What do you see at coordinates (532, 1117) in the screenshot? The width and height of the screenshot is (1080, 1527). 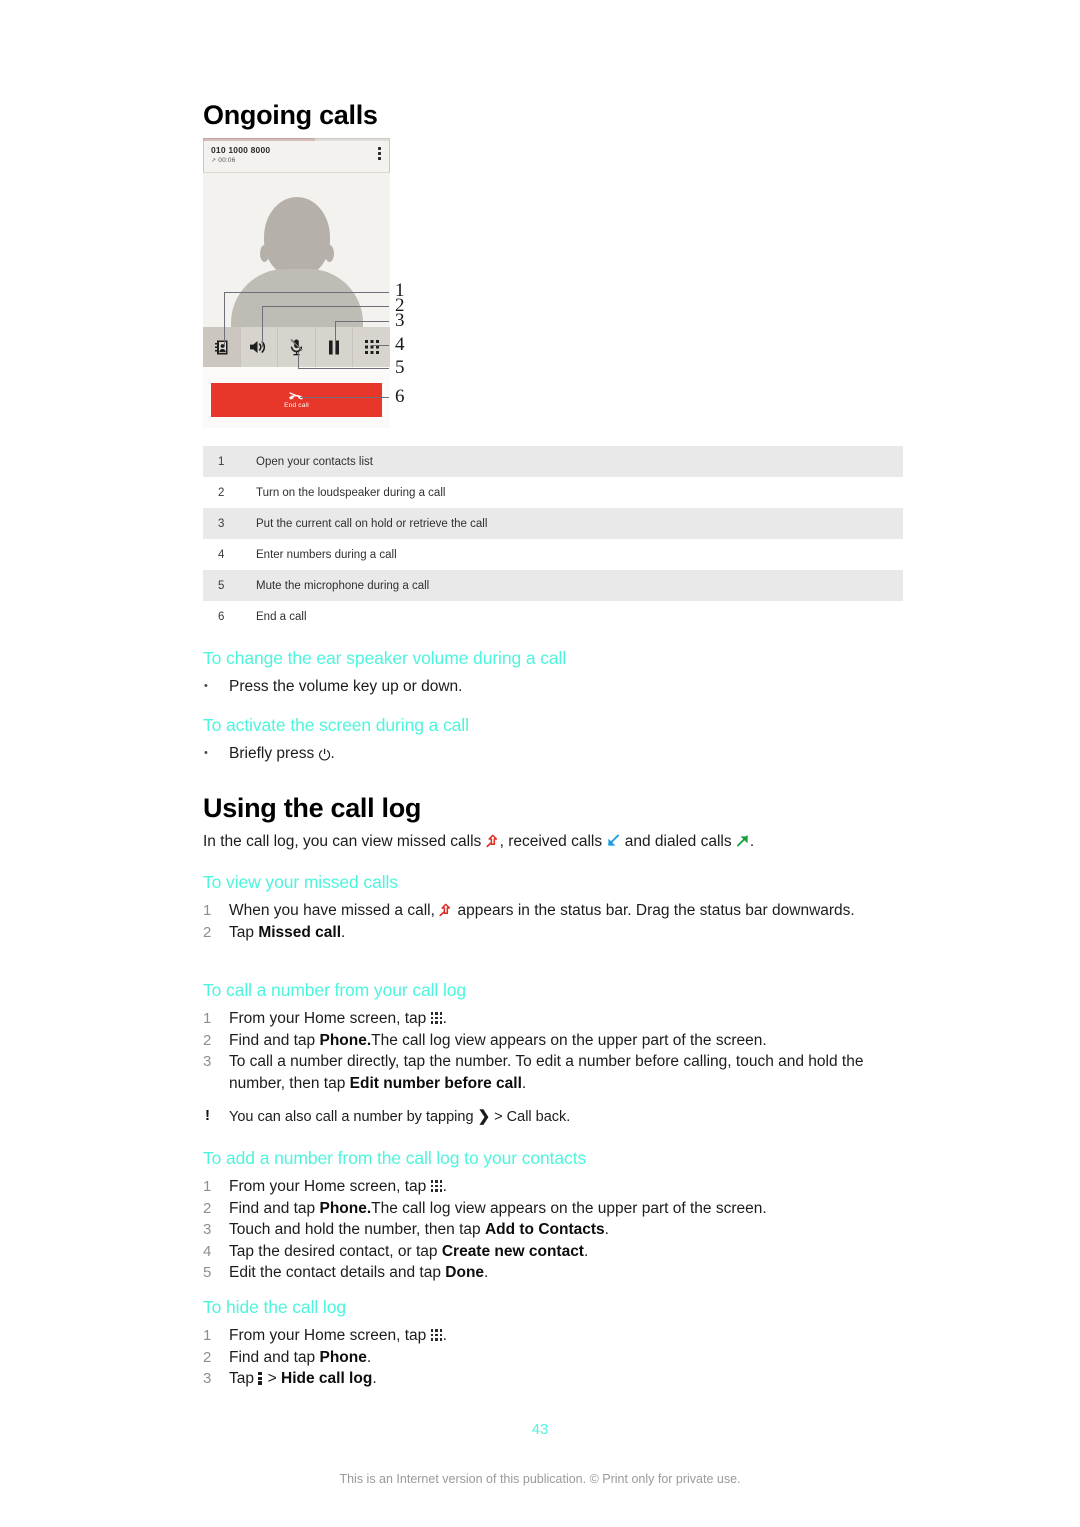 I see `note-text: > Call back.` at bounding box center [532, 1117].